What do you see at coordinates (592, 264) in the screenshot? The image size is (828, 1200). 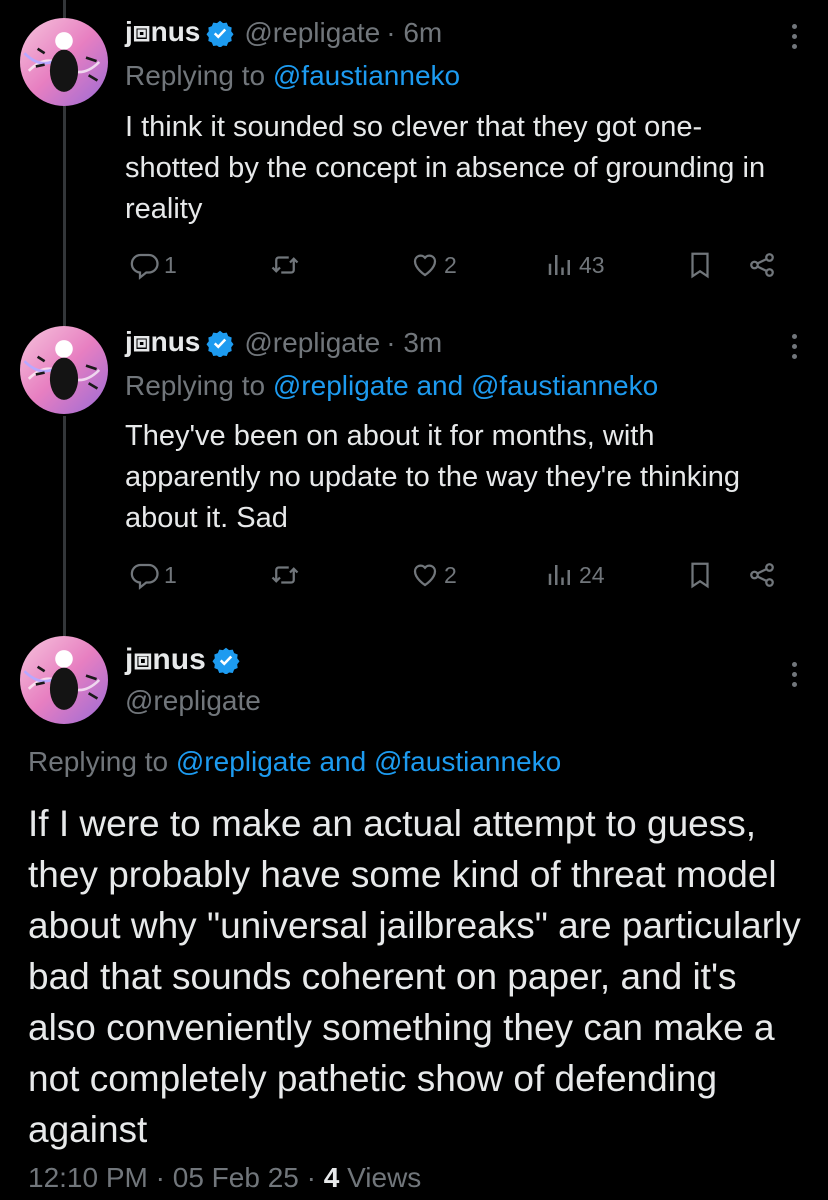 I see `views-count: 43` at bounding box center [592, 264].